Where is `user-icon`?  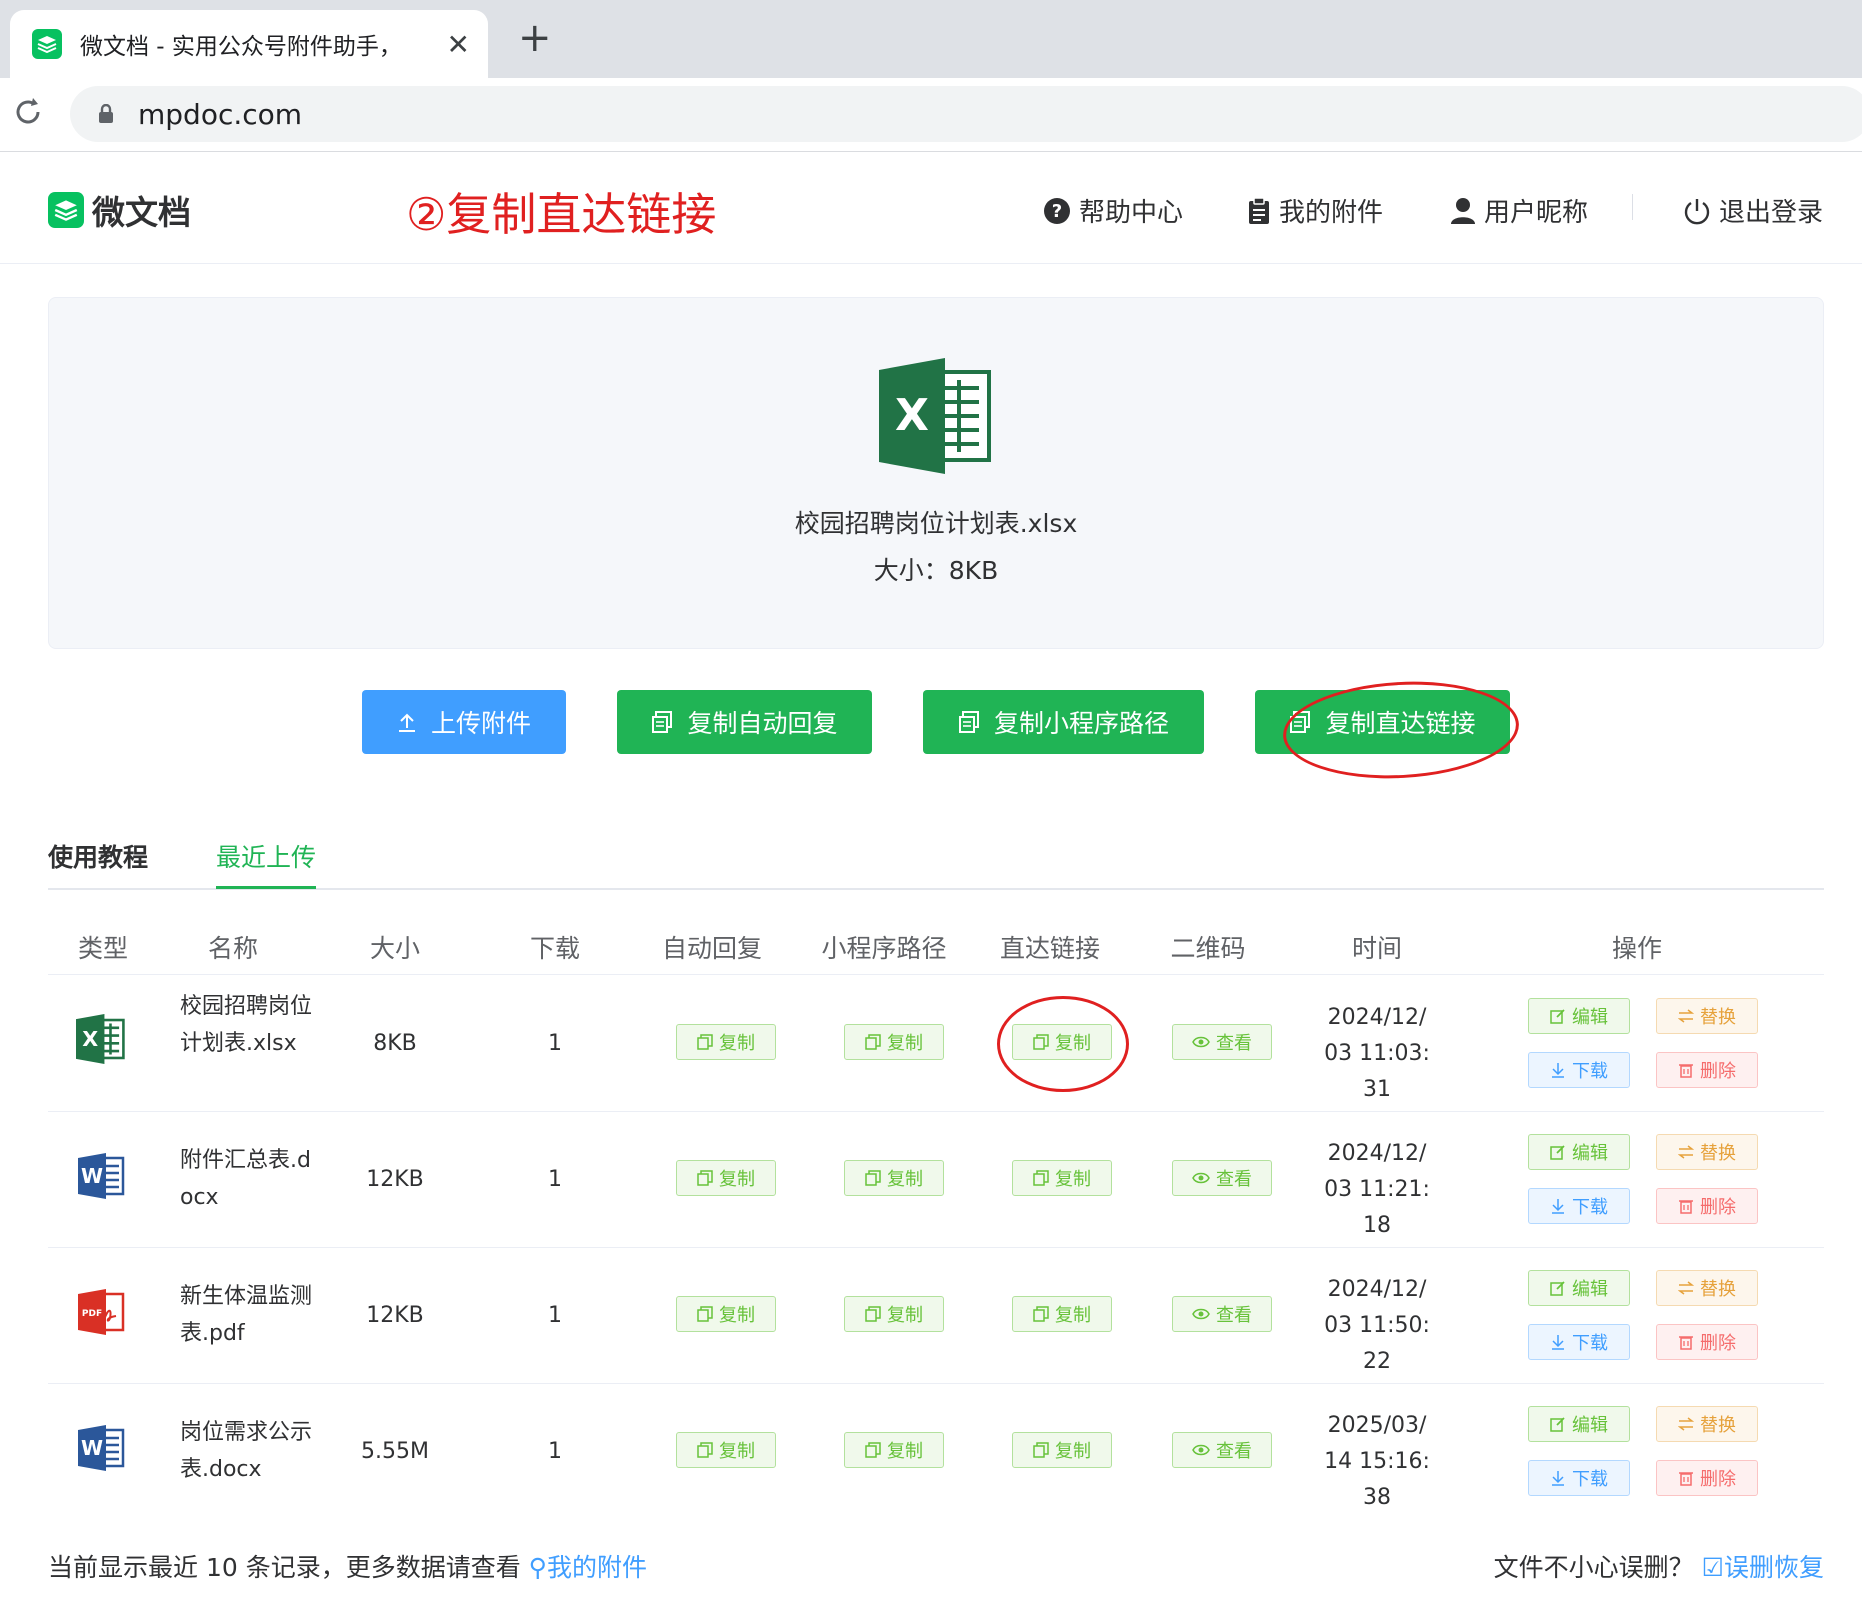
user-icon is located at coordinates (1463, 210).